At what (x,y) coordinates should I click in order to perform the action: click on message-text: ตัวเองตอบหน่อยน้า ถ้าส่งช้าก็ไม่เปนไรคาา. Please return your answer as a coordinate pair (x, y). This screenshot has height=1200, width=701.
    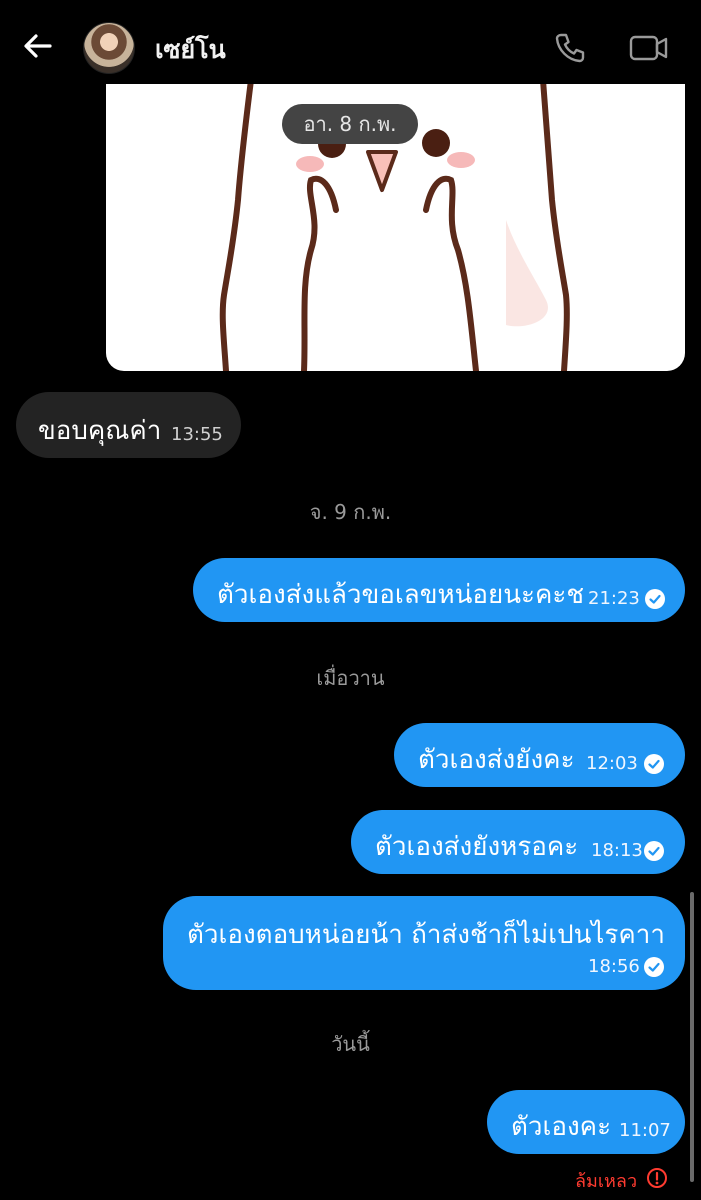
    Looking at the image, I should click on (426, 935).